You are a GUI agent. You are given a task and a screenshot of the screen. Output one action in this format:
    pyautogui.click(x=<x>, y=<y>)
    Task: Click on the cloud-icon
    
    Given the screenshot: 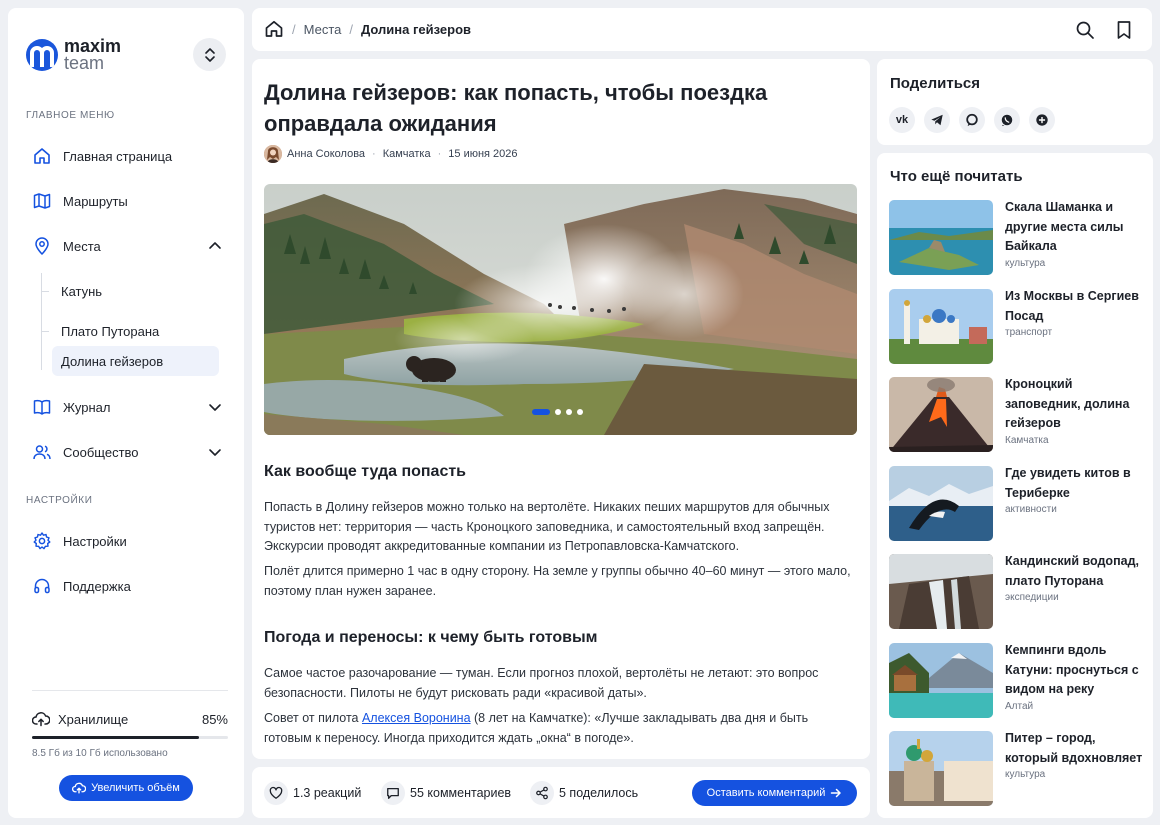 What is the action you would take?
    pyautogui.click(x=41, y=719)
    